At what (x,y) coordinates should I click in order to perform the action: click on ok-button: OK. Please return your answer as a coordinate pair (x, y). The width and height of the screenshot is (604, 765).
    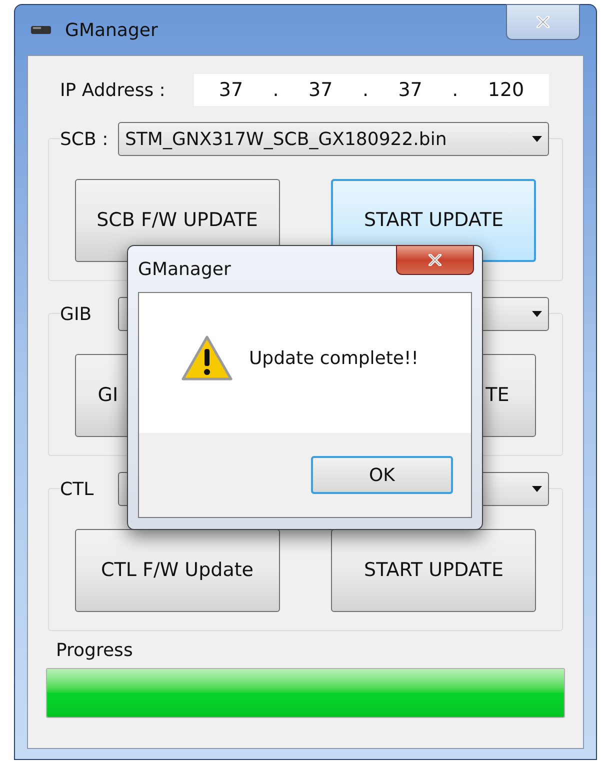
    Looking at the image, I should click on (382, 475).